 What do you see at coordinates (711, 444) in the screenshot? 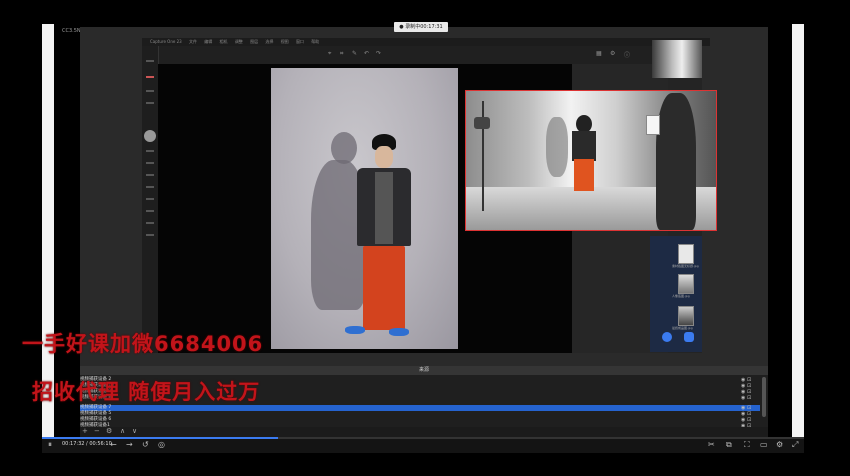
I see `clip-icon: ✂` at bounding box center [711, 444].